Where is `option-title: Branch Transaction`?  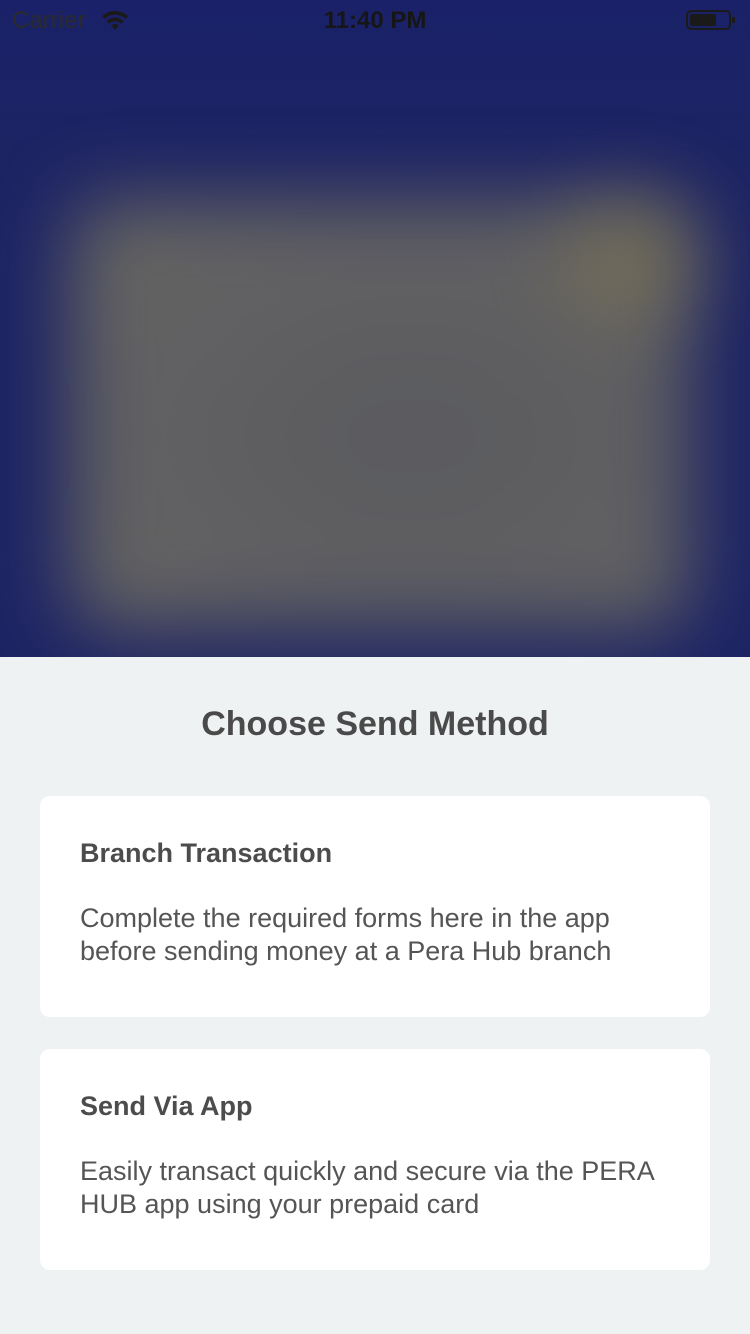
option-title: Branch Transaction is located at coordinates (206, 853).